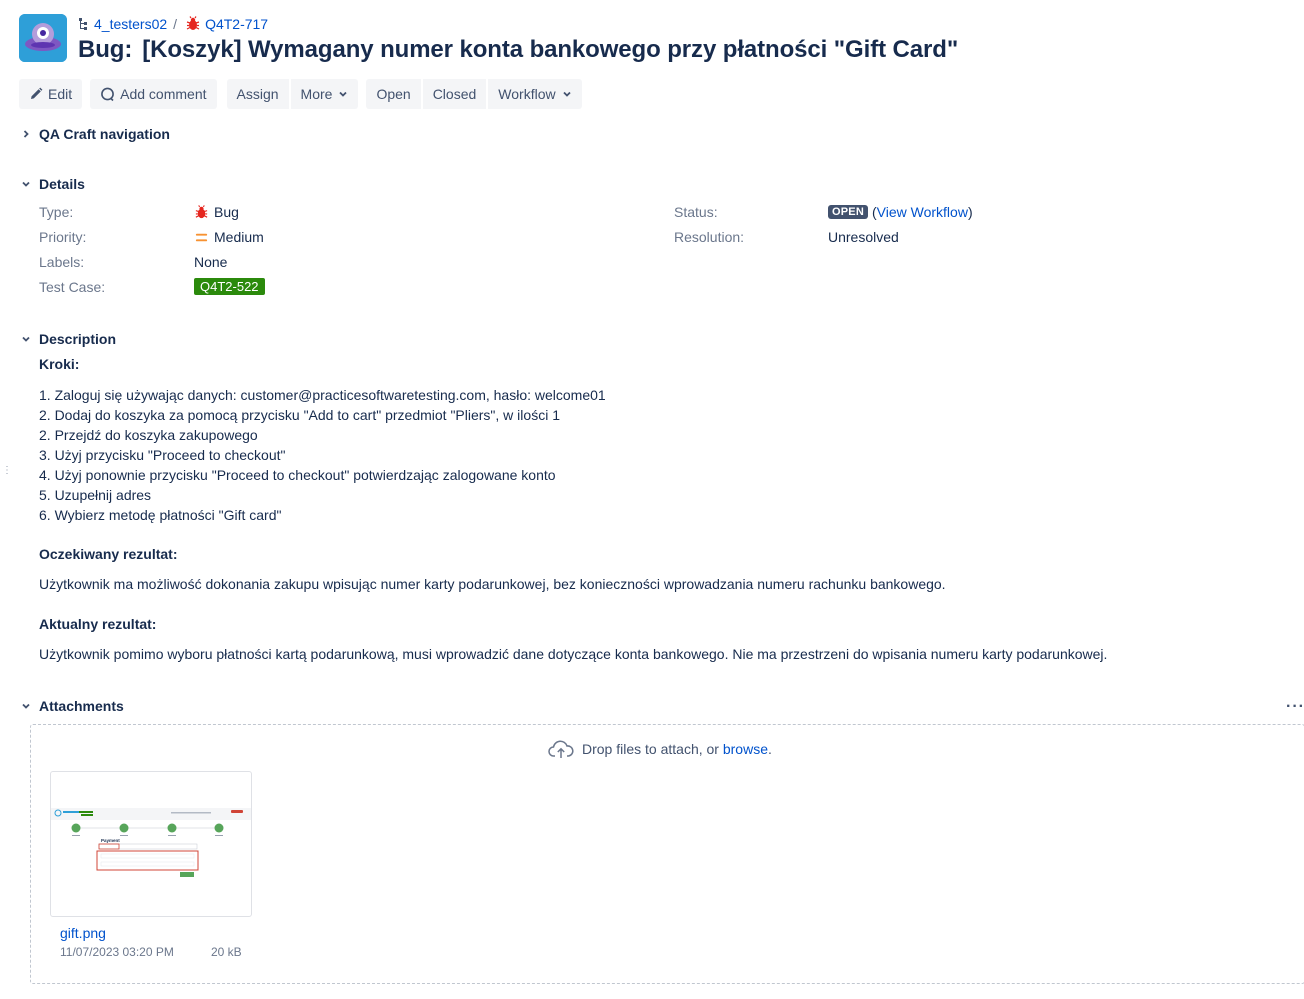 This screenshot has height=999, width=1304. I want to click on resolution-value: Unresolved, so click(863, 237).